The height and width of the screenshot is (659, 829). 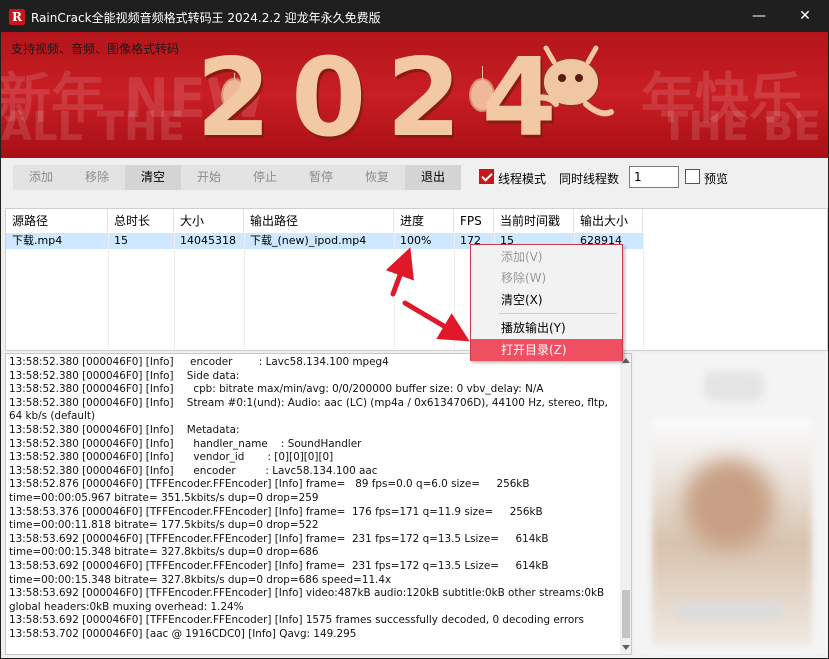 I want to click on cell-duration: 15, so click(x=121, y=240).